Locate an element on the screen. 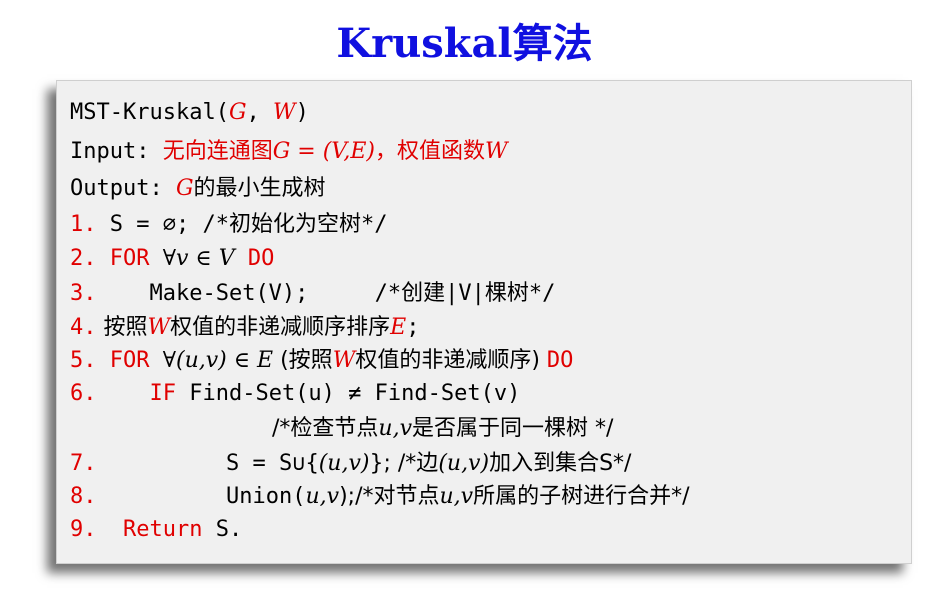  code-line-signature: MST-Kruskal(G, W) is located at coordinates (189, 113).